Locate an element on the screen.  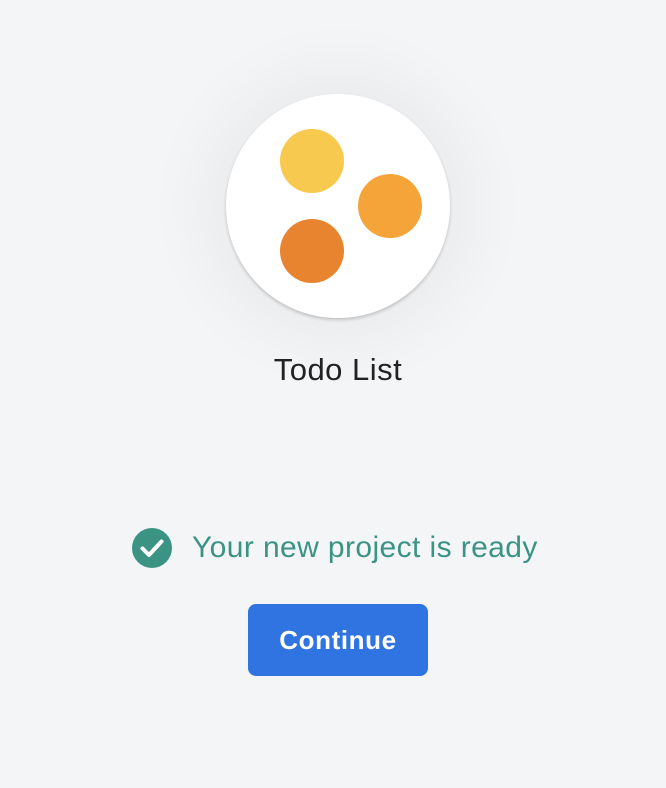
status-message: Your new project is ready is located at coordinates (335, 548).